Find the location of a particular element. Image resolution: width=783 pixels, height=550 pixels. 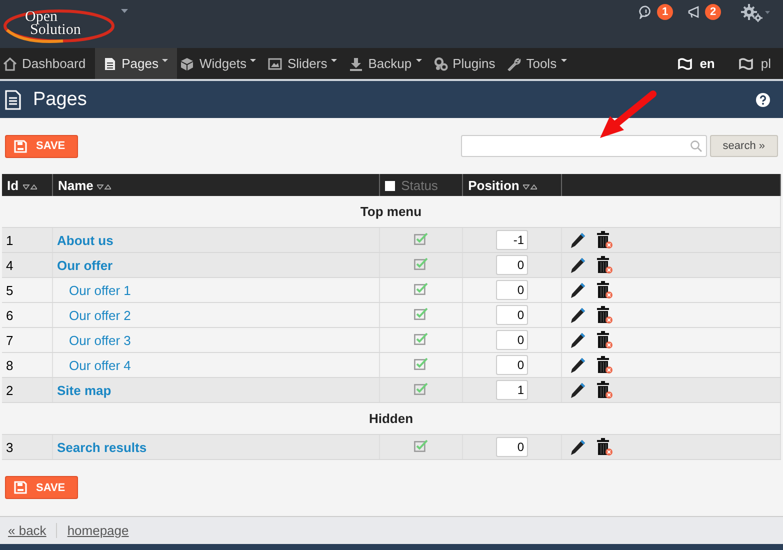

page-link: Our offer 4 is located at coordinates (94, 365).